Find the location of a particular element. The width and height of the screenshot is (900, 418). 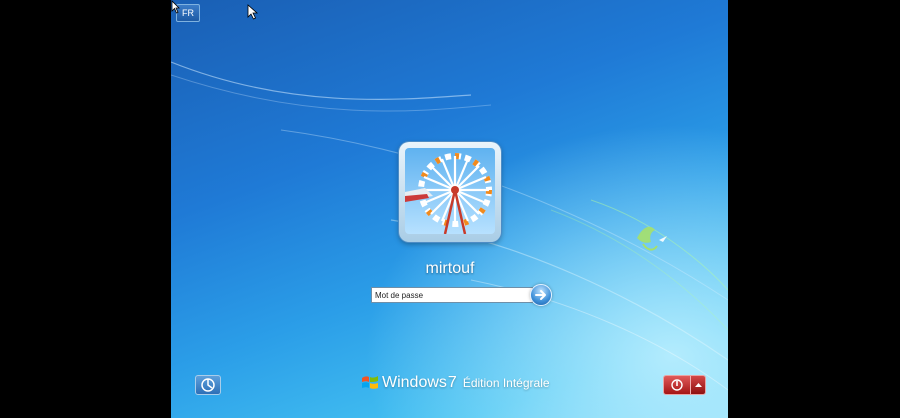

username-label: mirtouf is located at coordinates (450, 268).